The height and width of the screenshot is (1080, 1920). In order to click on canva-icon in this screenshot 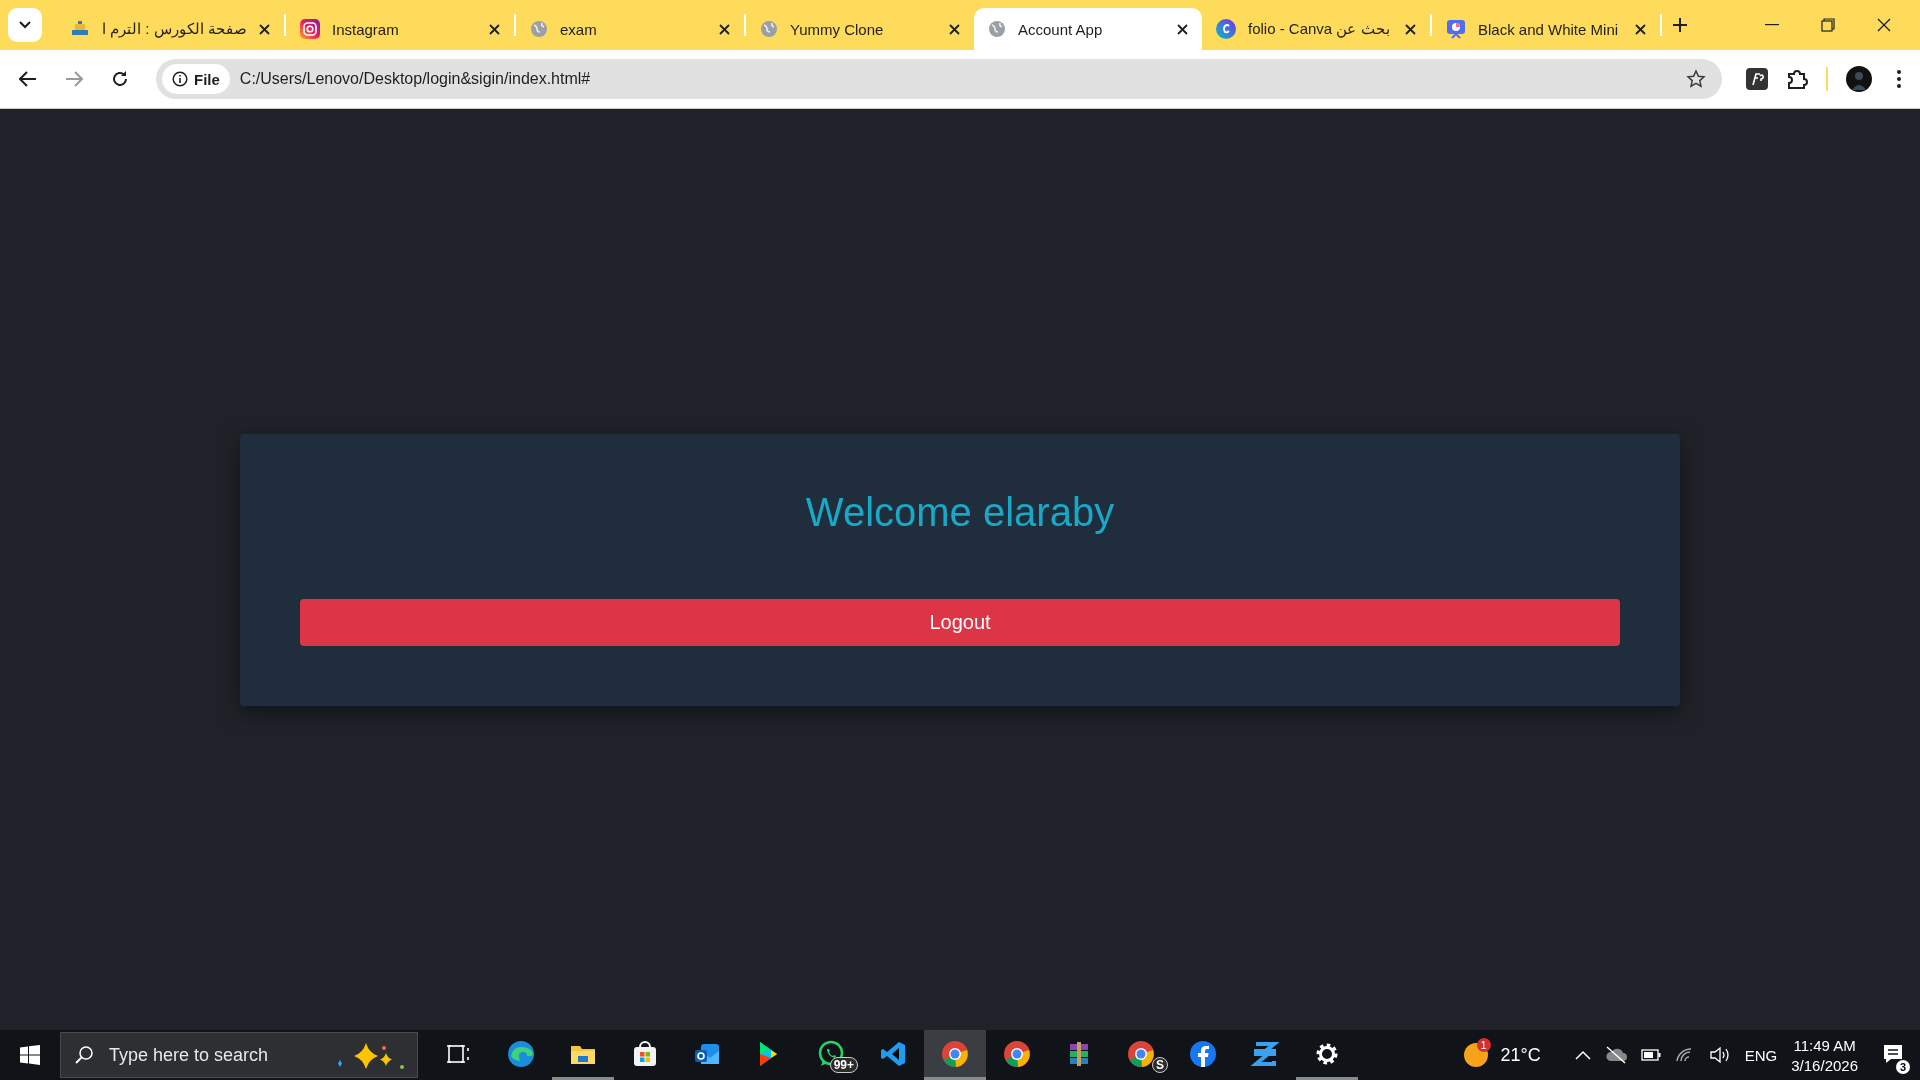, I will do `click(1226, 29)`.